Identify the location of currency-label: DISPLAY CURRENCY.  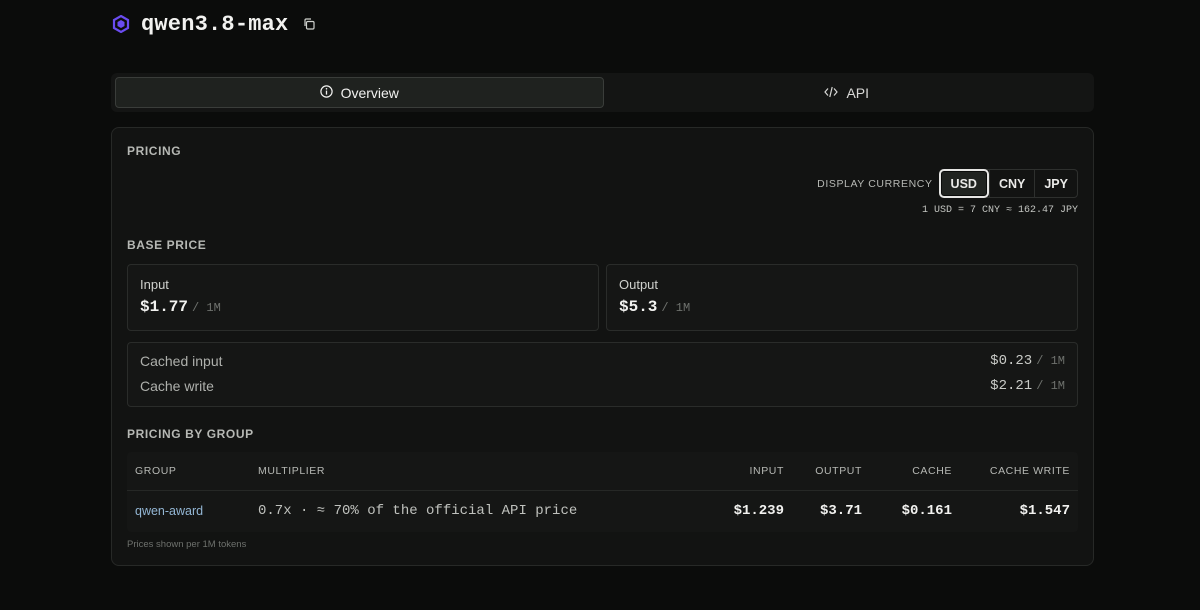
(875, 183).